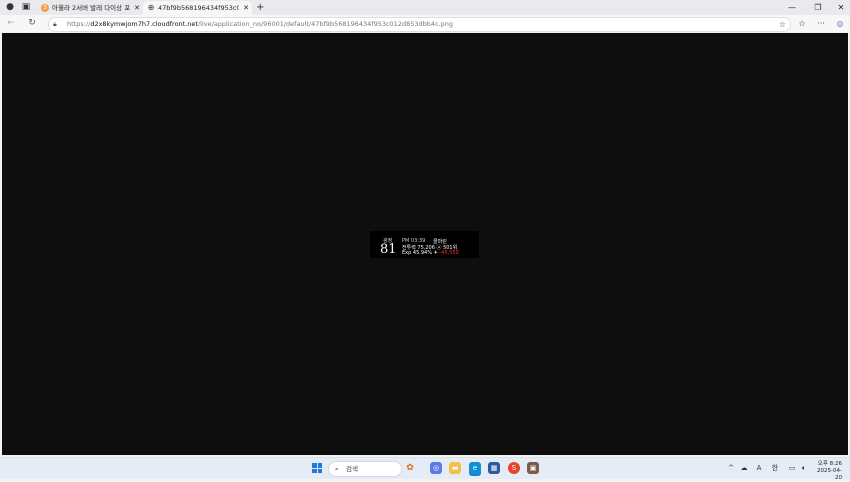  What do you see at coordinates (821, 23) in the screenshot?
I see `more-menu-button: ···` at bounding box center [821, 23].